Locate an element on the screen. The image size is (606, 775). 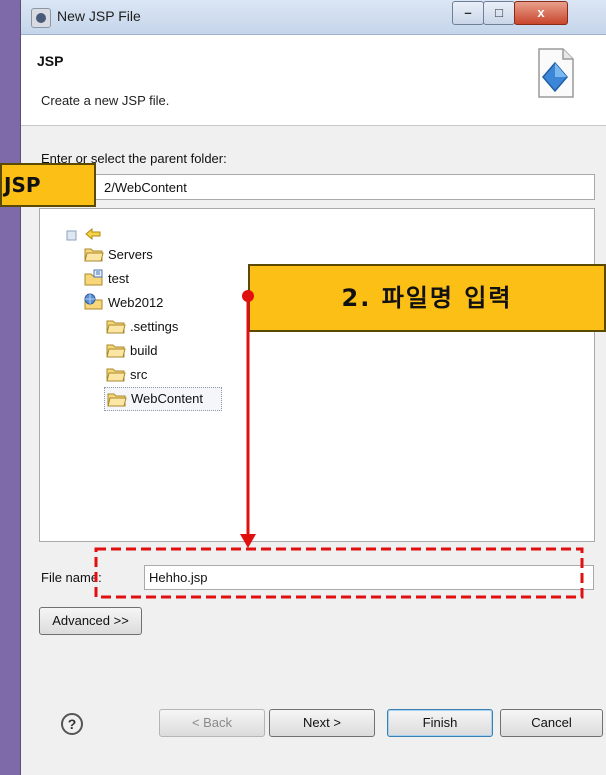
close-icon: x is located at coordinates (541, 12).